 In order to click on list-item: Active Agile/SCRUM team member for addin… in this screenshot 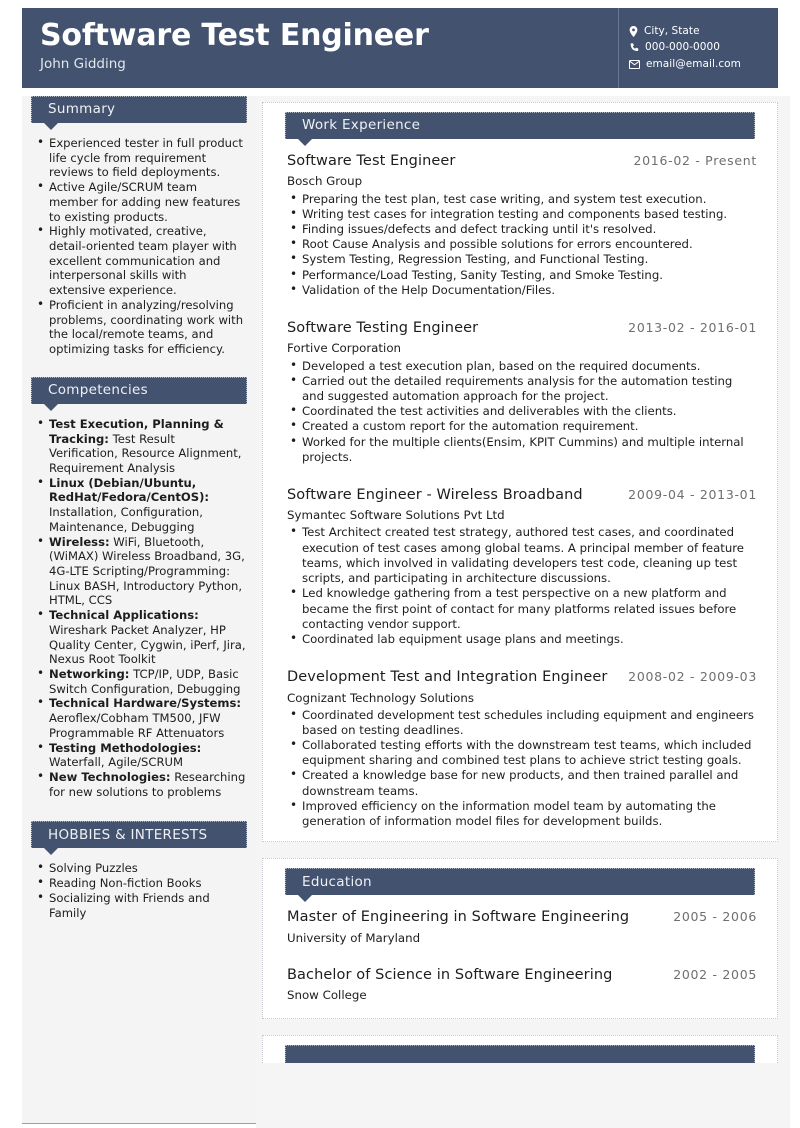, I will do `click(141, 201)`.